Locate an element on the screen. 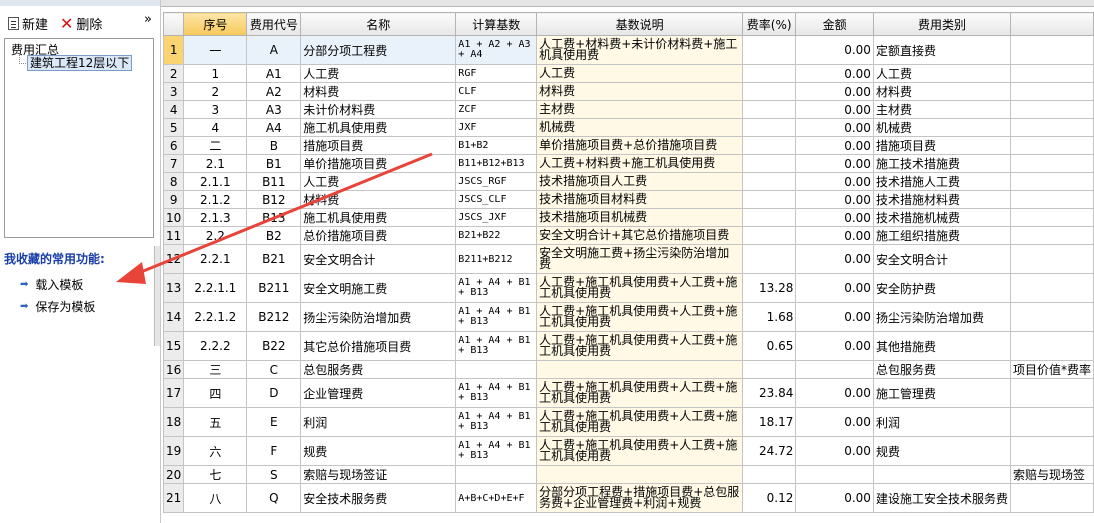  header-note is located at coordinates (1051, 24).